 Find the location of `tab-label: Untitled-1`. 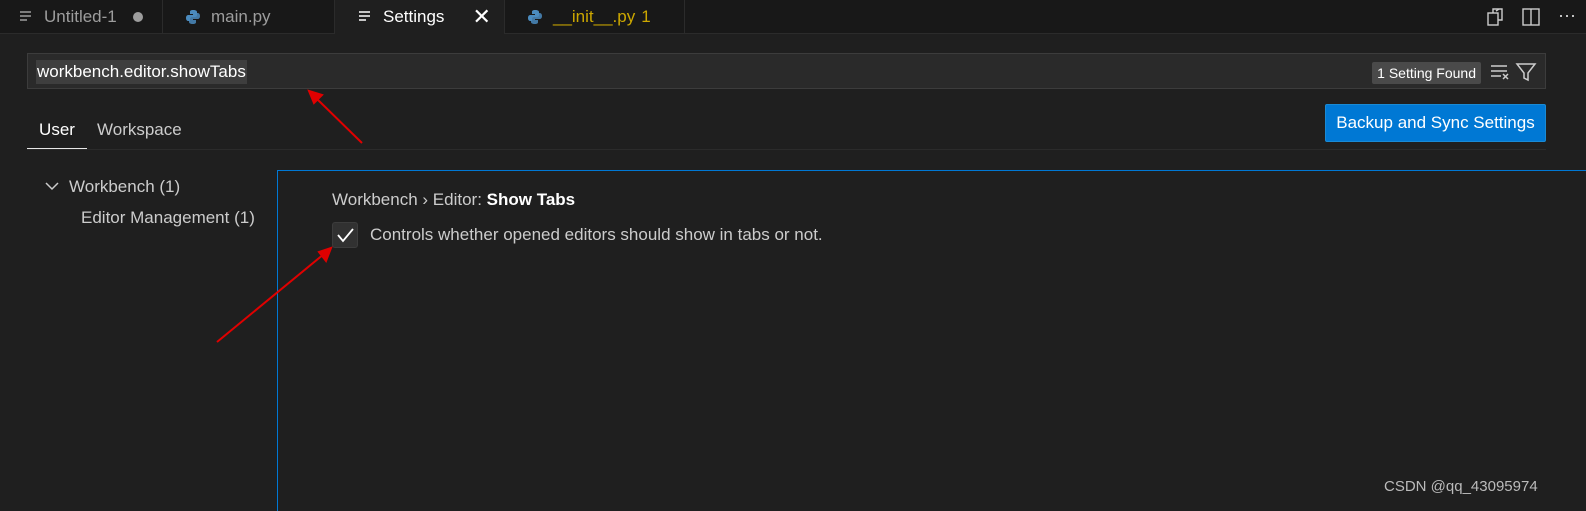

tab-label: Untitled-1 is located at coordinates (80, 16).